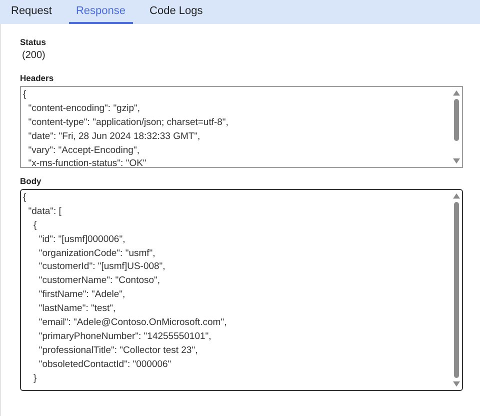 The width and height of the screenshot is (480, 416). What do you see at coordinates (82, 295) in the screenshot?
I see `code-line: "firstName": "Adele",` at bounding box center [82, 295].